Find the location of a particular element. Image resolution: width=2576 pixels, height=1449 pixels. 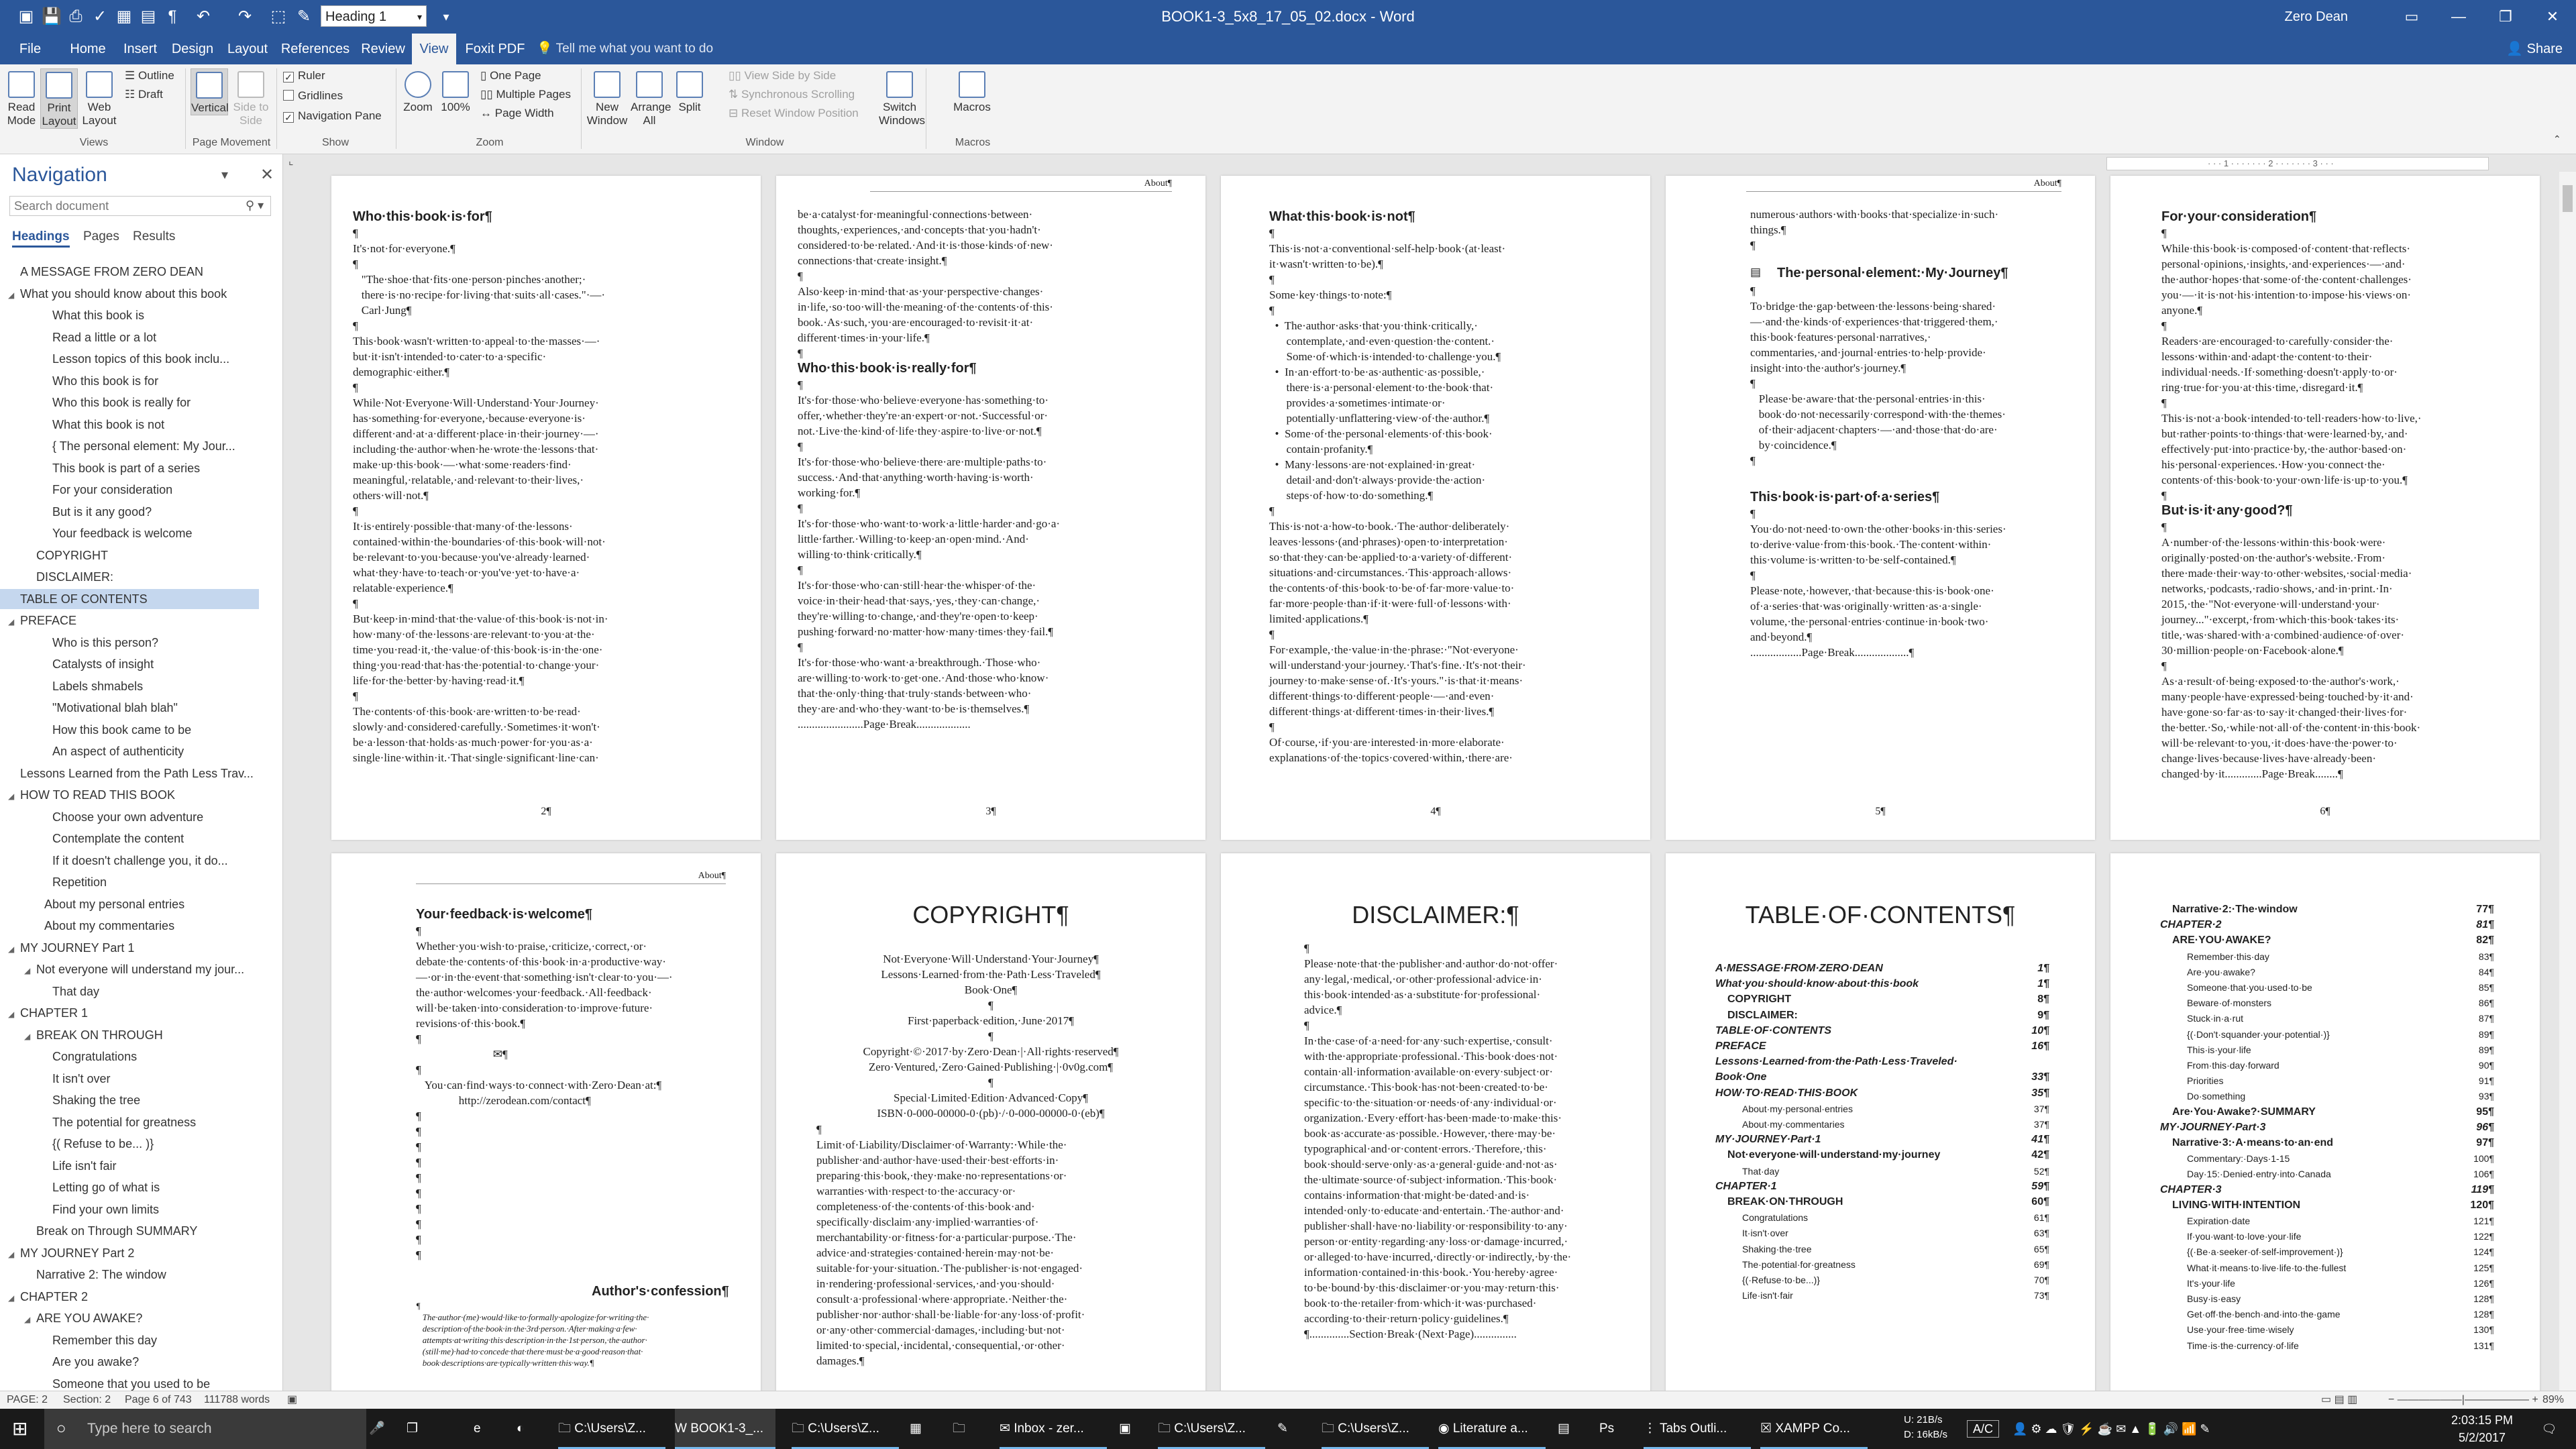

share-button: 👤 Share is located at coordinates (2534, 49).